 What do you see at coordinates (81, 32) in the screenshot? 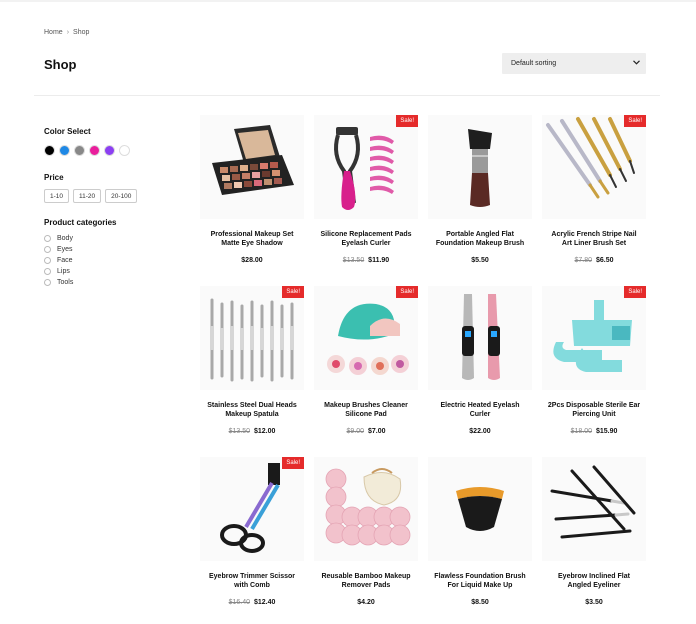
I see `breadcrumb-current: Shop` at bounding box center [81, 32].